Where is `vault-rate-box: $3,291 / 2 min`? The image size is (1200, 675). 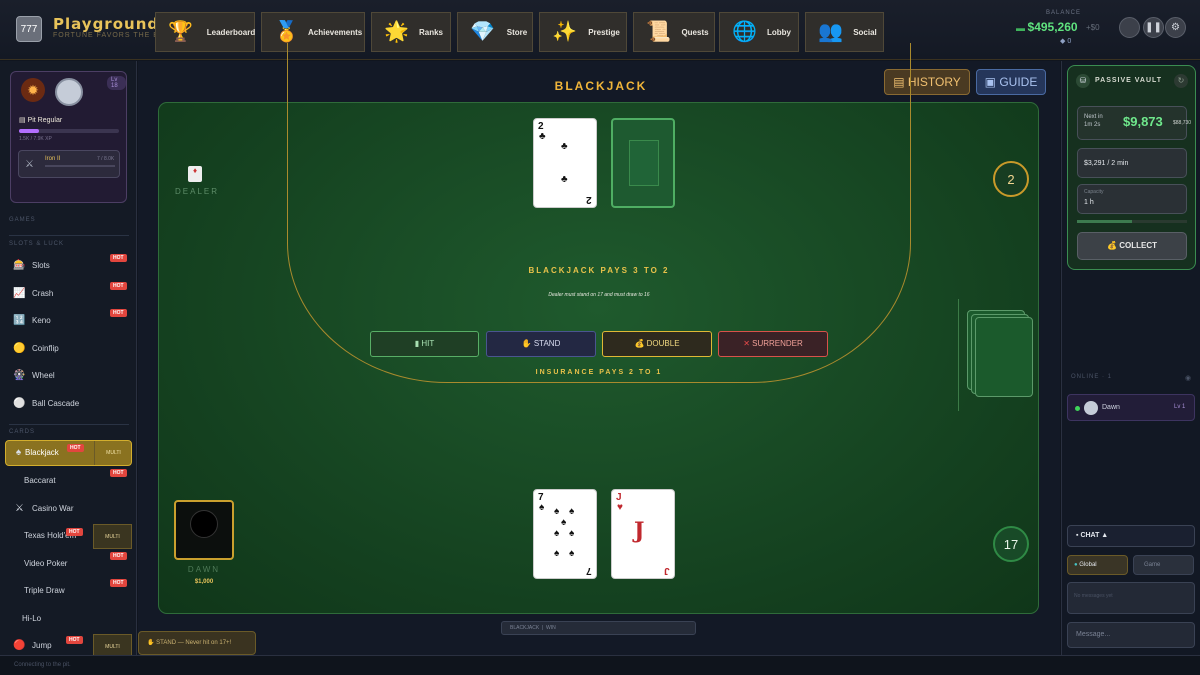
vault-rate-box: $3,291 / 2 min is located at coordinates (1132, 163).